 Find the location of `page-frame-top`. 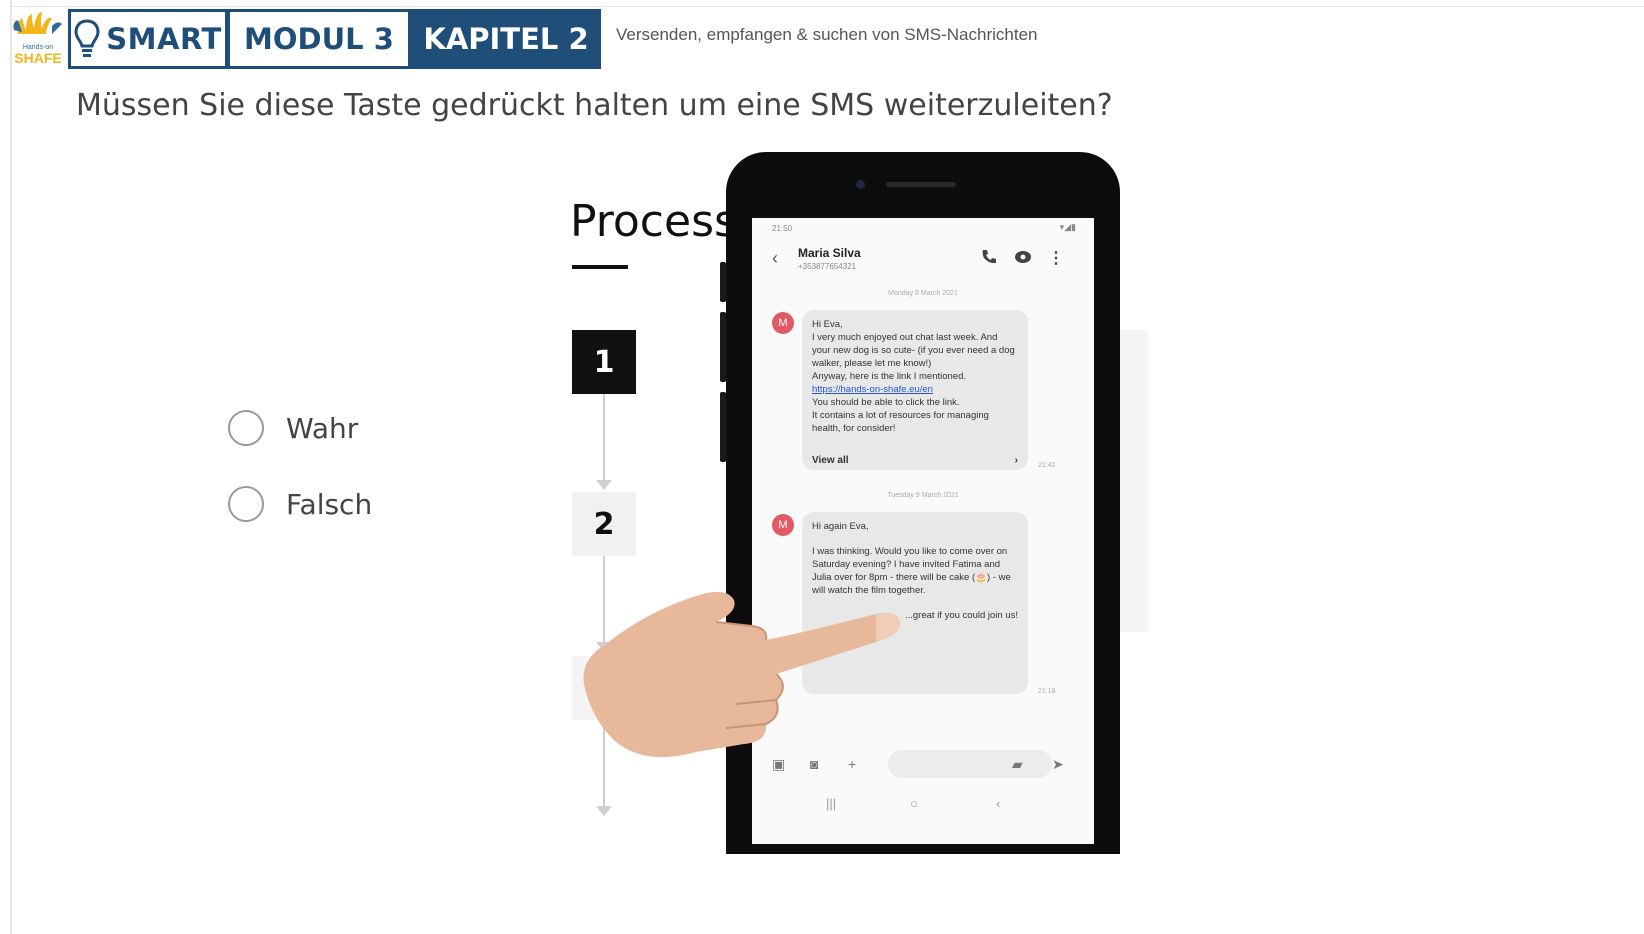

page-frame-top is located at coordinates (827, 6).